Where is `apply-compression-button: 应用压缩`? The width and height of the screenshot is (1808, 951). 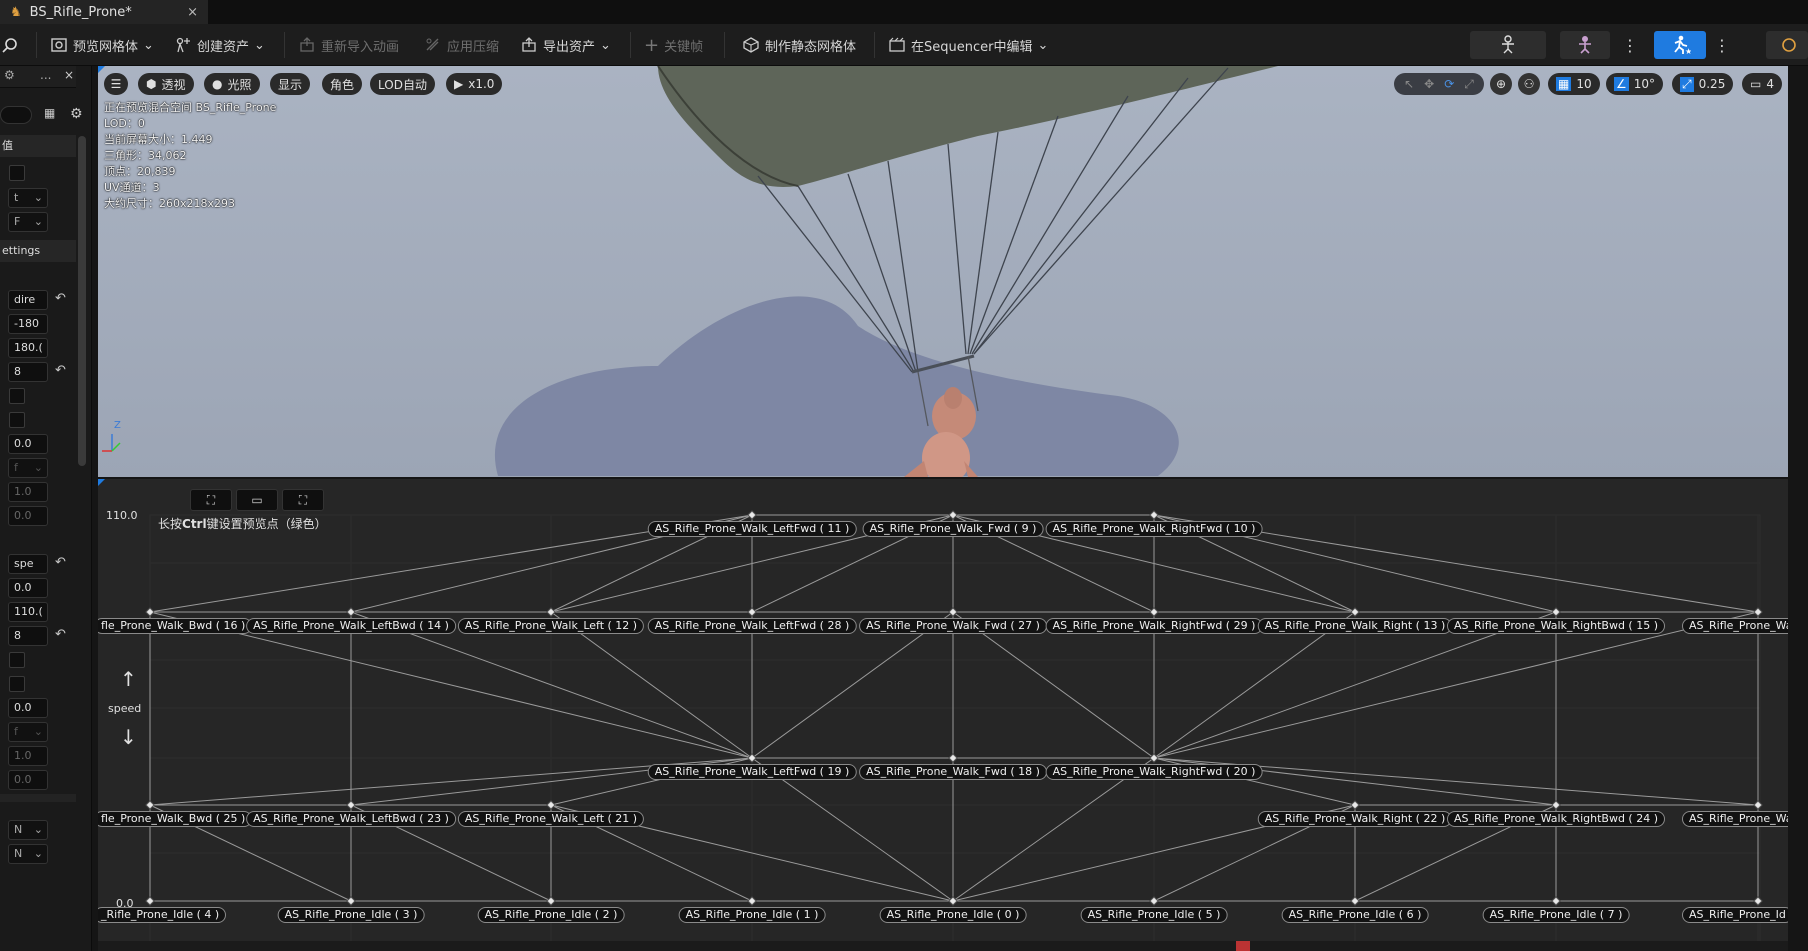
apply-compression-button: 应用压缩 is located at coordinates (461, 45).